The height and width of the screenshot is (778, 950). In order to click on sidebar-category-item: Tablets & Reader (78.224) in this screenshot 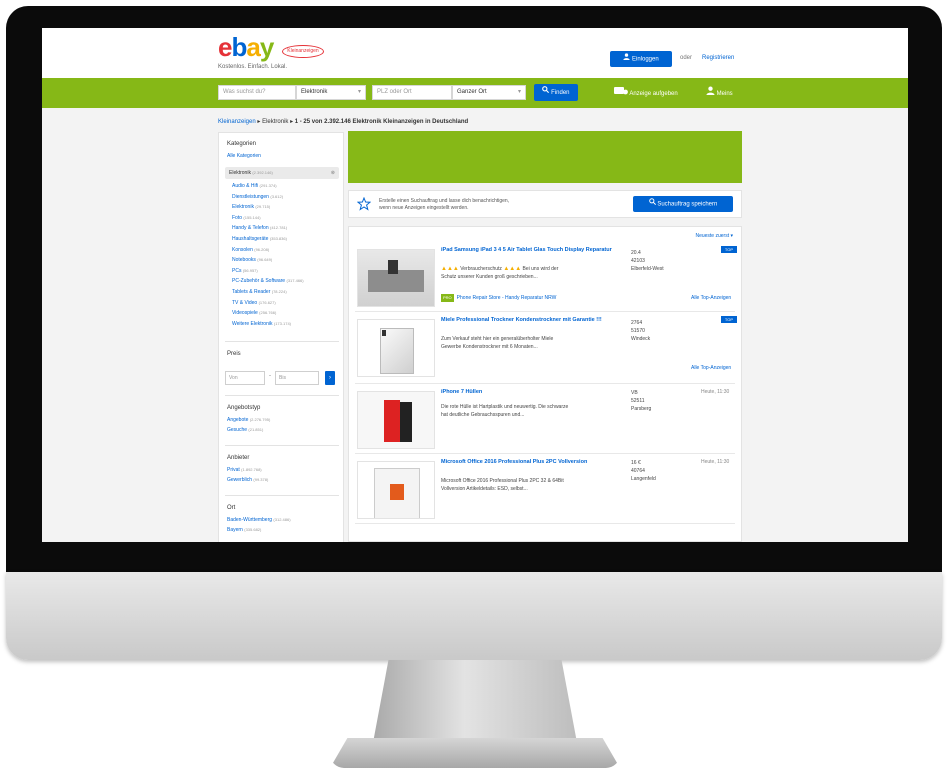, I will do `click(259, 292)`.